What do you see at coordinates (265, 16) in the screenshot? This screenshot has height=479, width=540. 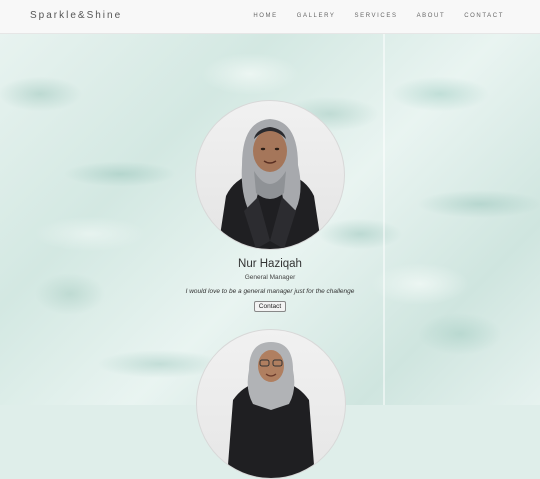 I see `nav-home: HOME` at bounding box center [265, 16].